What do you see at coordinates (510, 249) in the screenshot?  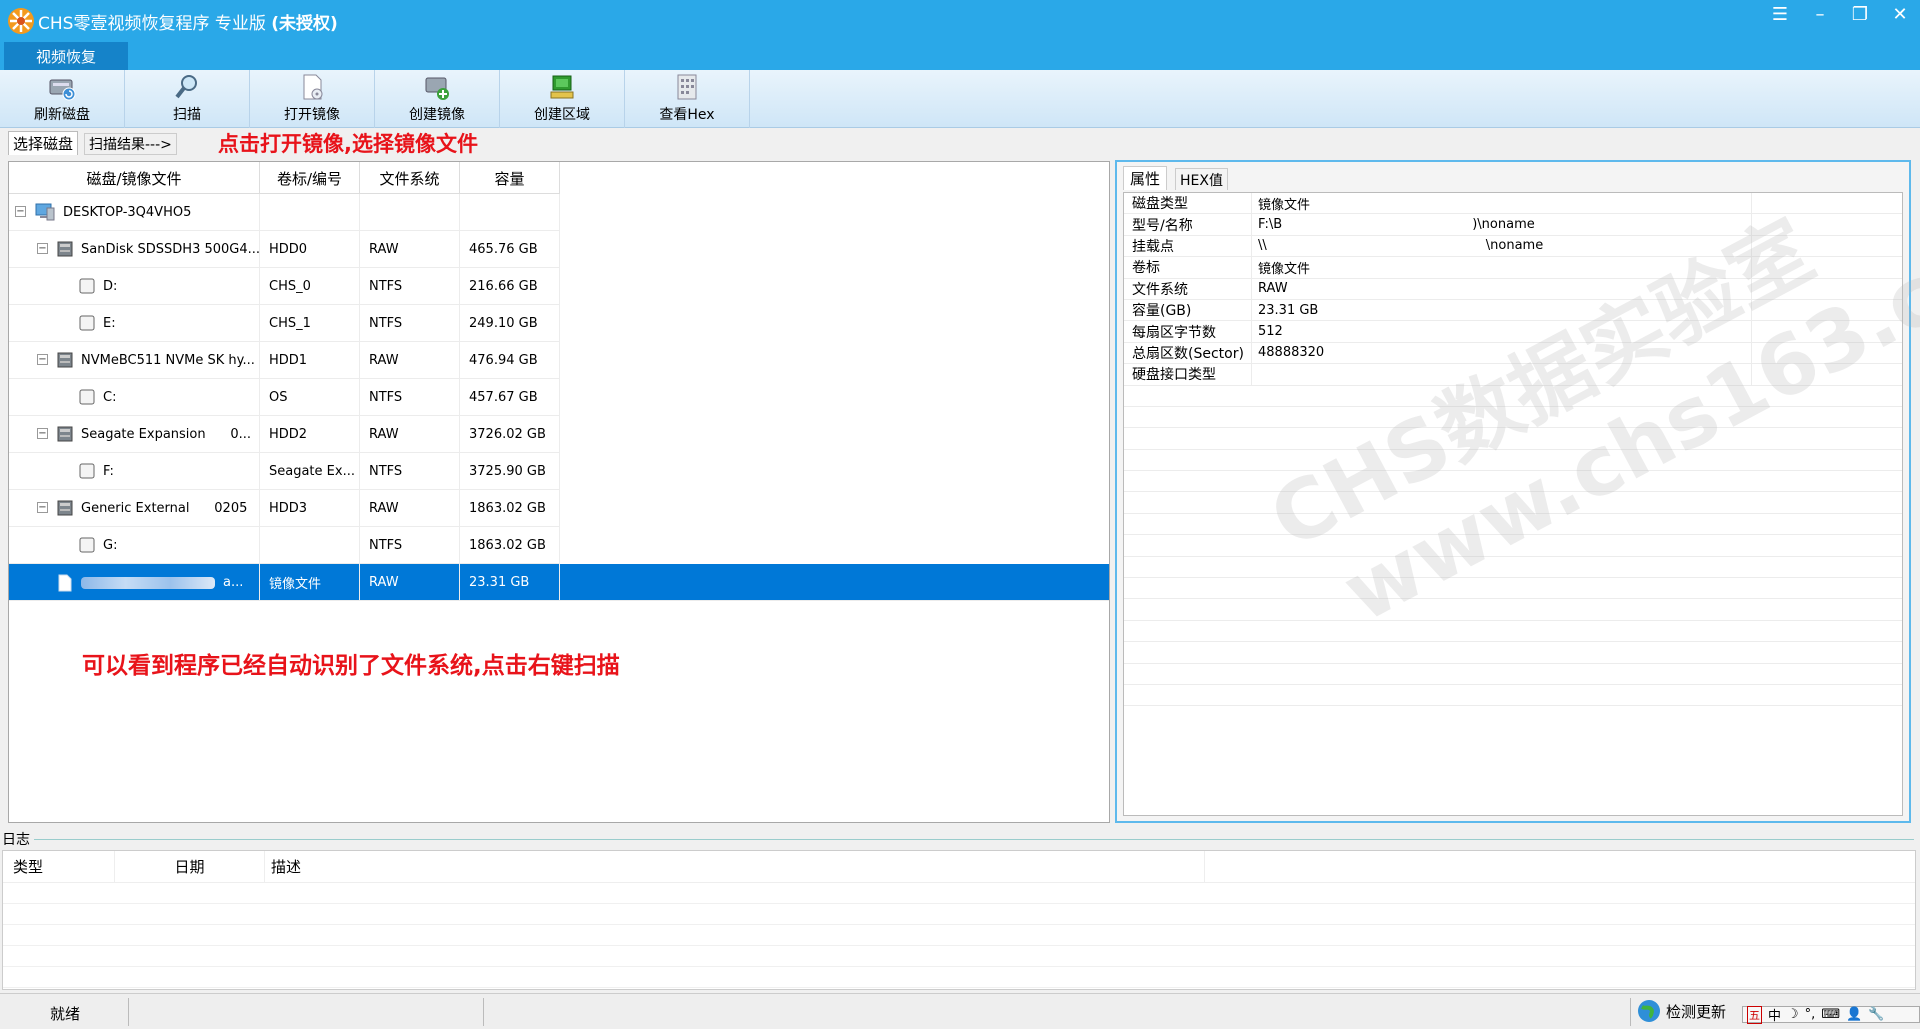 I see `cell-size: 465.76 GB` at bounding box center [510, 249].